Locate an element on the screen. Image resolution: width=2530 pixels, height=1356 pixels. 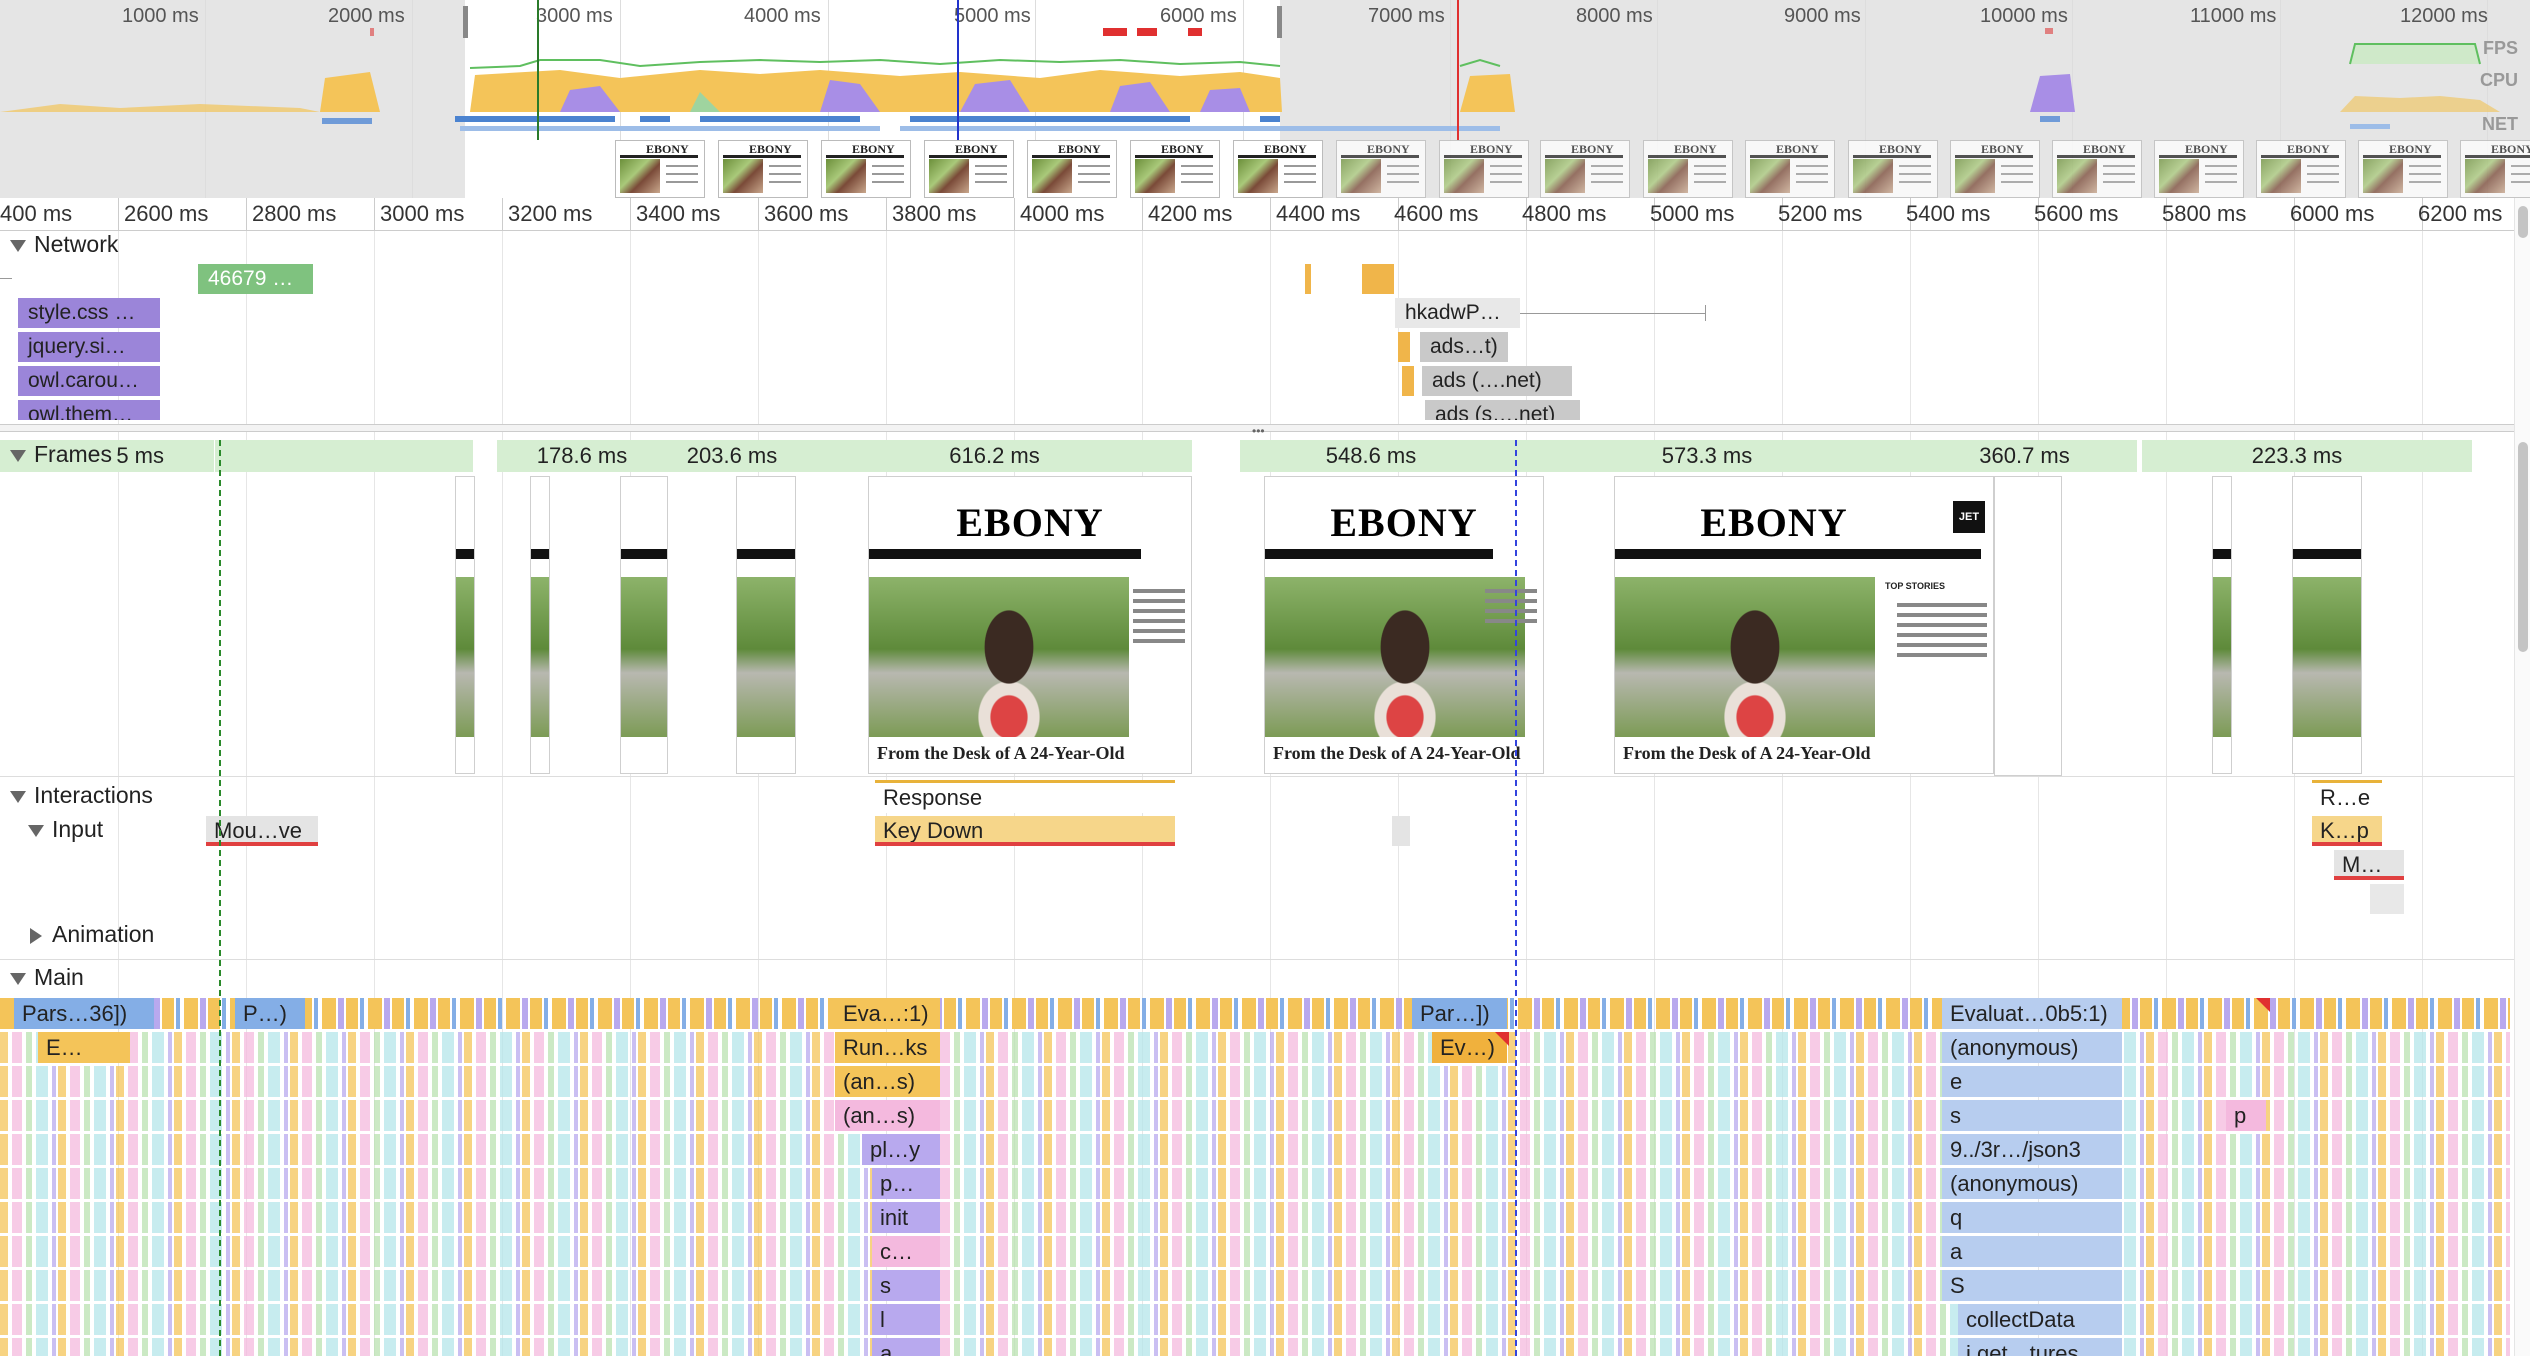
flame-function: i.get…tures is located at coordinates (2040, 1347).